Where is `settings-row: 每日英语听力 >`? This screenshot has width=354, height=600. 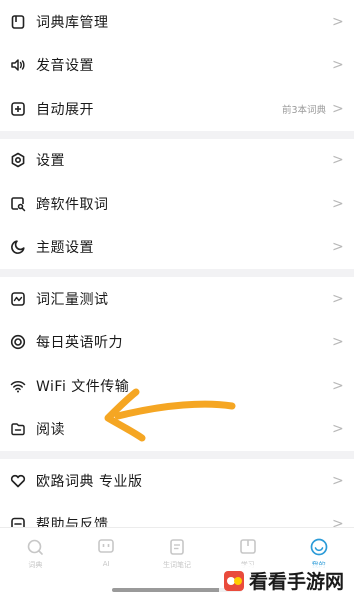 settings-row: 每日英语听力 > is located at coordinates (177, 343).